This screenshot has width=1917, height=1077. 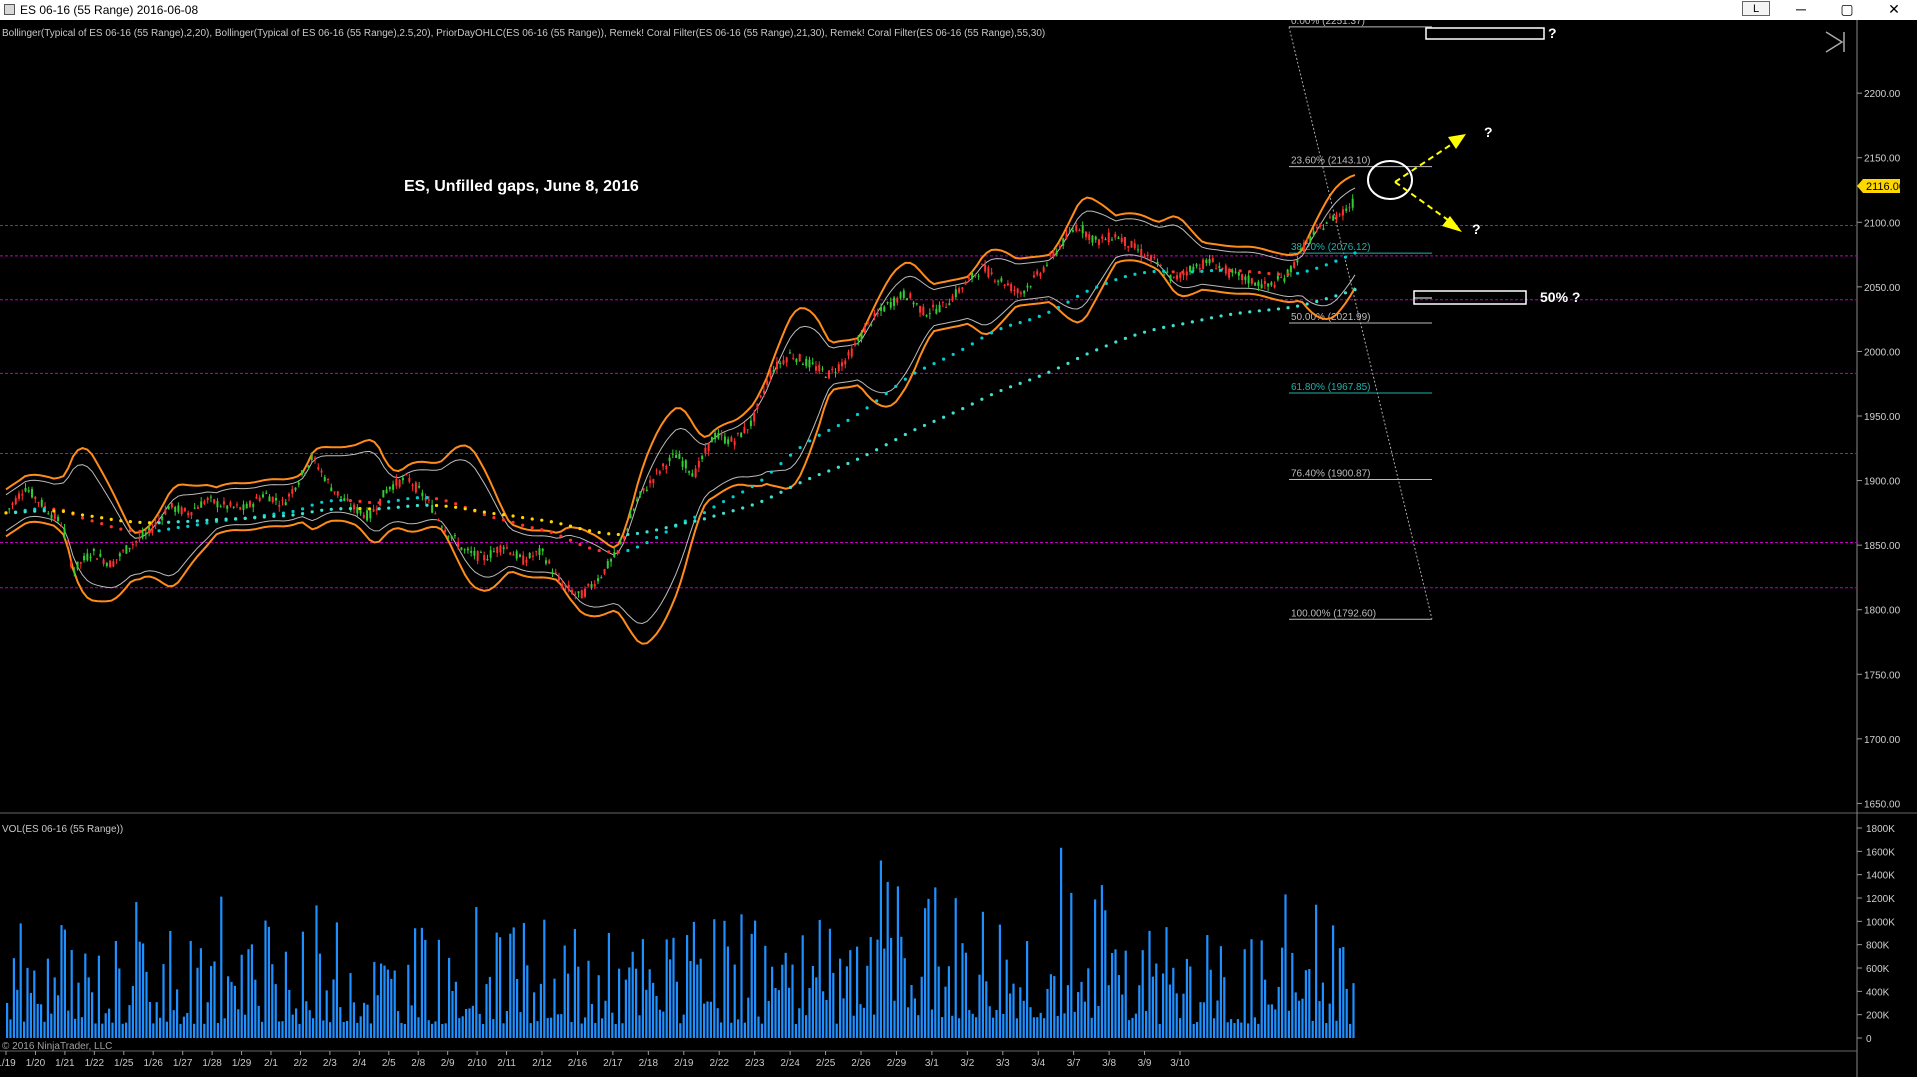 What do you see at coordinates (1801, 10) in the screenshot?
I see `minimize-button: ─` at bounding box center [1801, 10].